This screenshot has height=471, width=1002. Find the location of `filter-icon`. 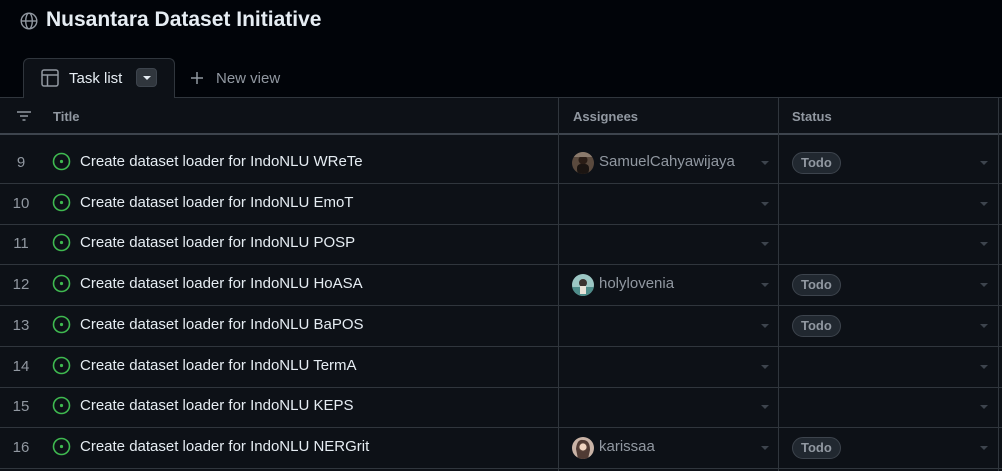

filter-icon is located at coordinates (24, 116).